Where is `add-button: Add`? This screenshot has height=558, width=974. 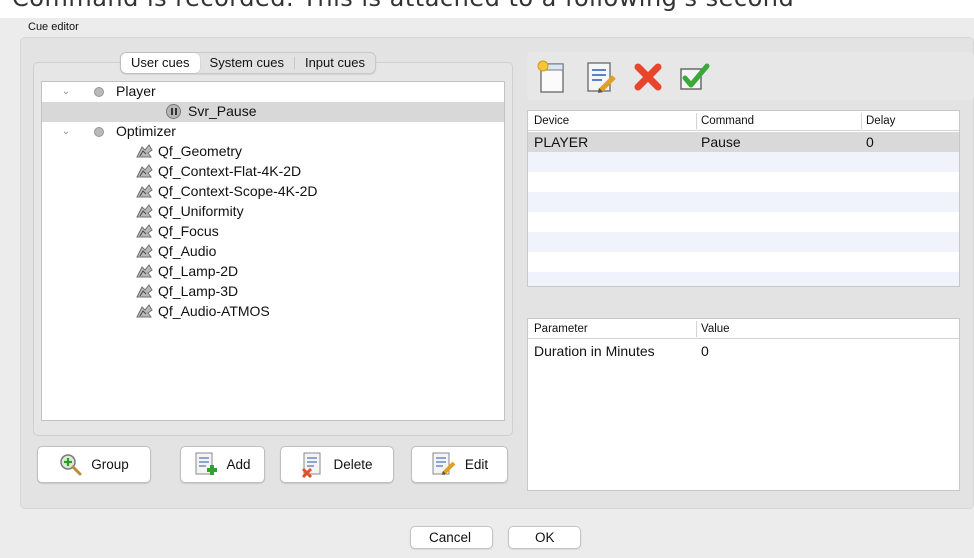 add-button: Add is located at coordinates (222, 464).